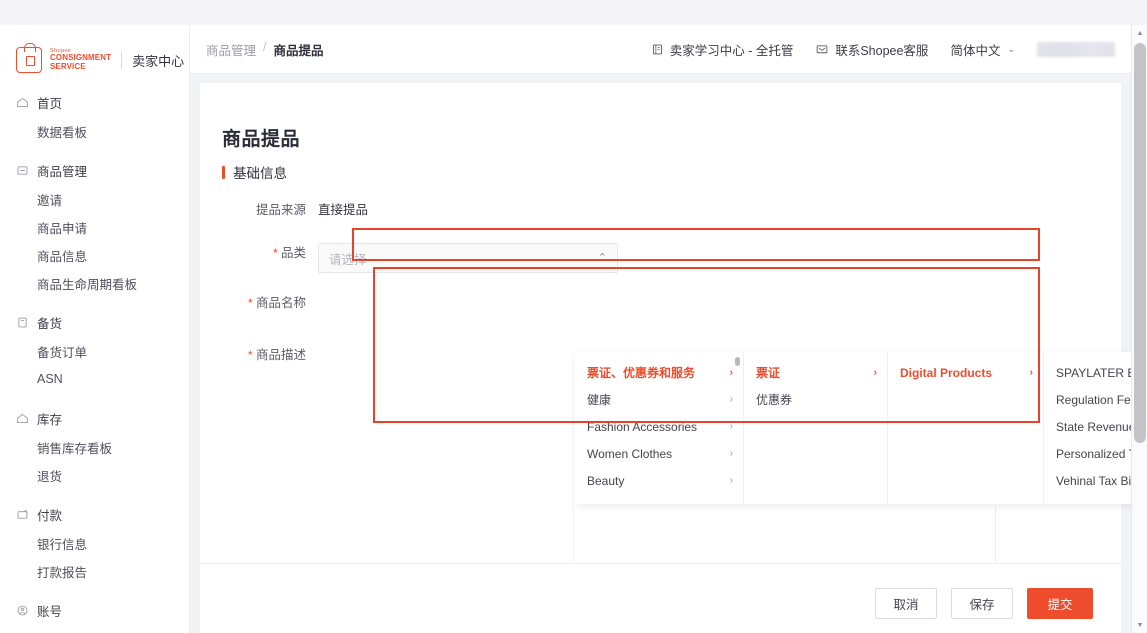 This screenshot has height=633, width=1147. I want to click on sidebar-item-stocking-order: 备货订单, so click(94, 351).